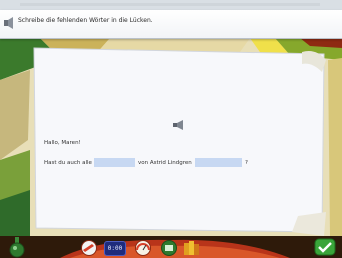 This screenshot has width=342, height=258. Describe the element at coordinates (169, 248) in the screenshot. I see `save-icon` at that location.